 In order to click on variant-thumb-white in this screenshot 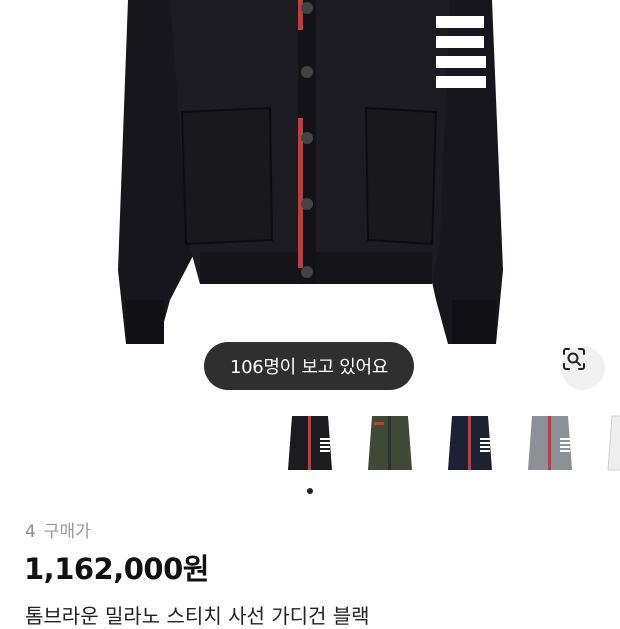, I will do `click(609, 444)`.